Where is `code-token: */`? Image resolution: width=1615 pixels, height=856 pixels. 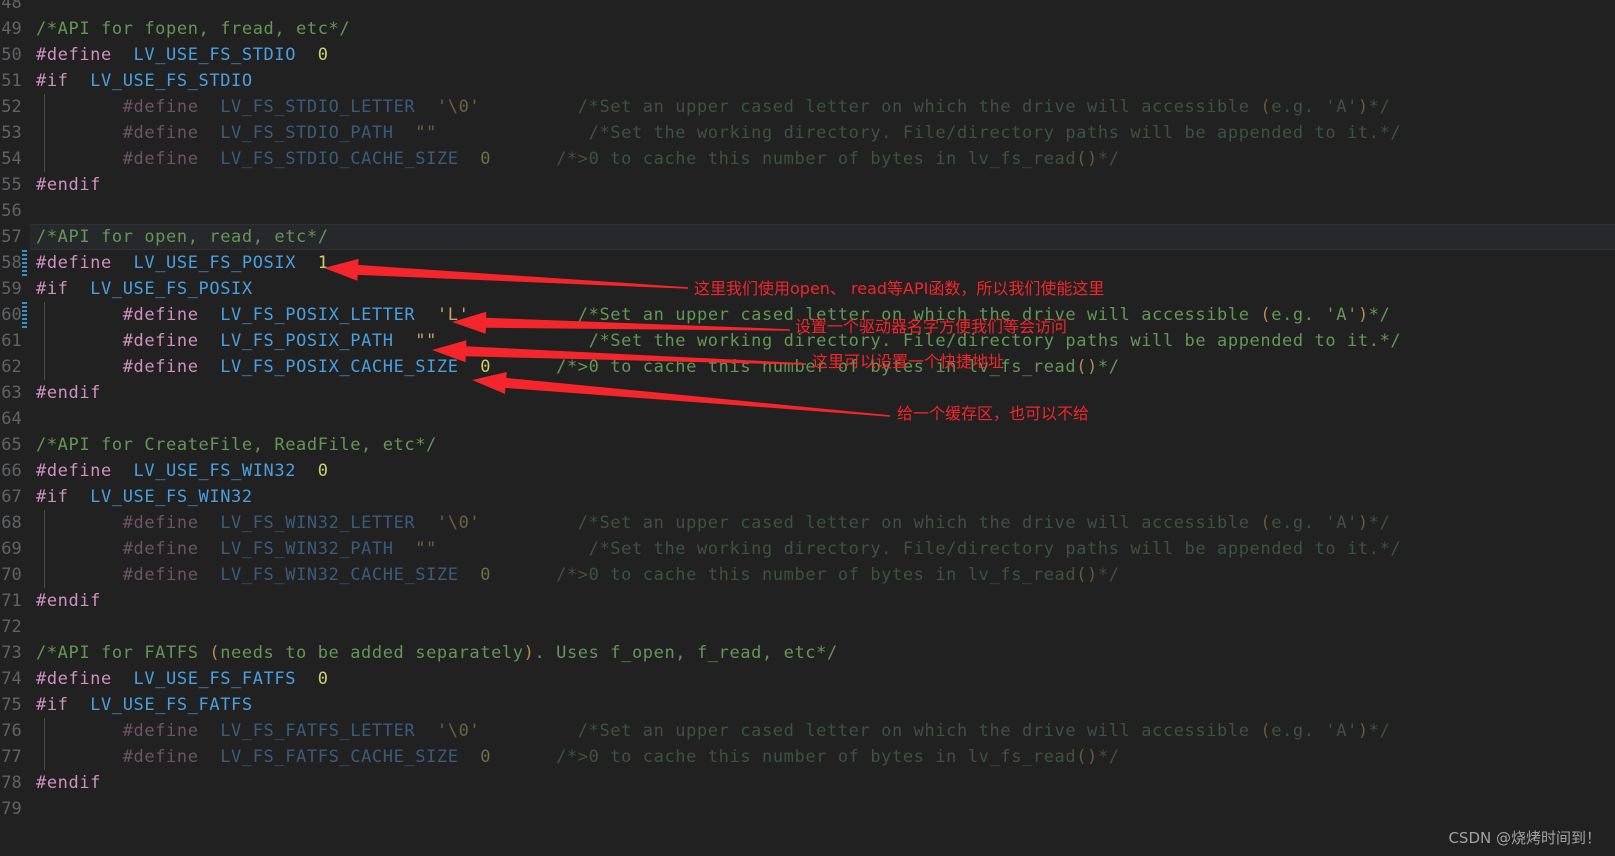 code-token: */ is located at coordinates (1379, 731).